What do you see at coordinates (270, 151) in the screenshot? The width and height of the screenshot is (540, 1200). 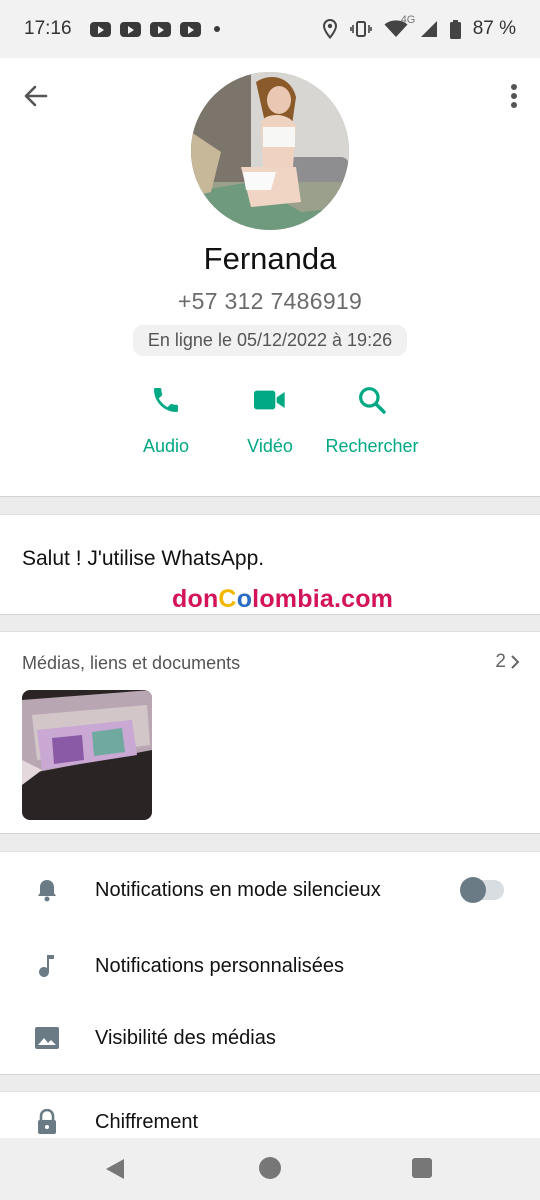 I see `avatar` at bounding box center [270, 151].